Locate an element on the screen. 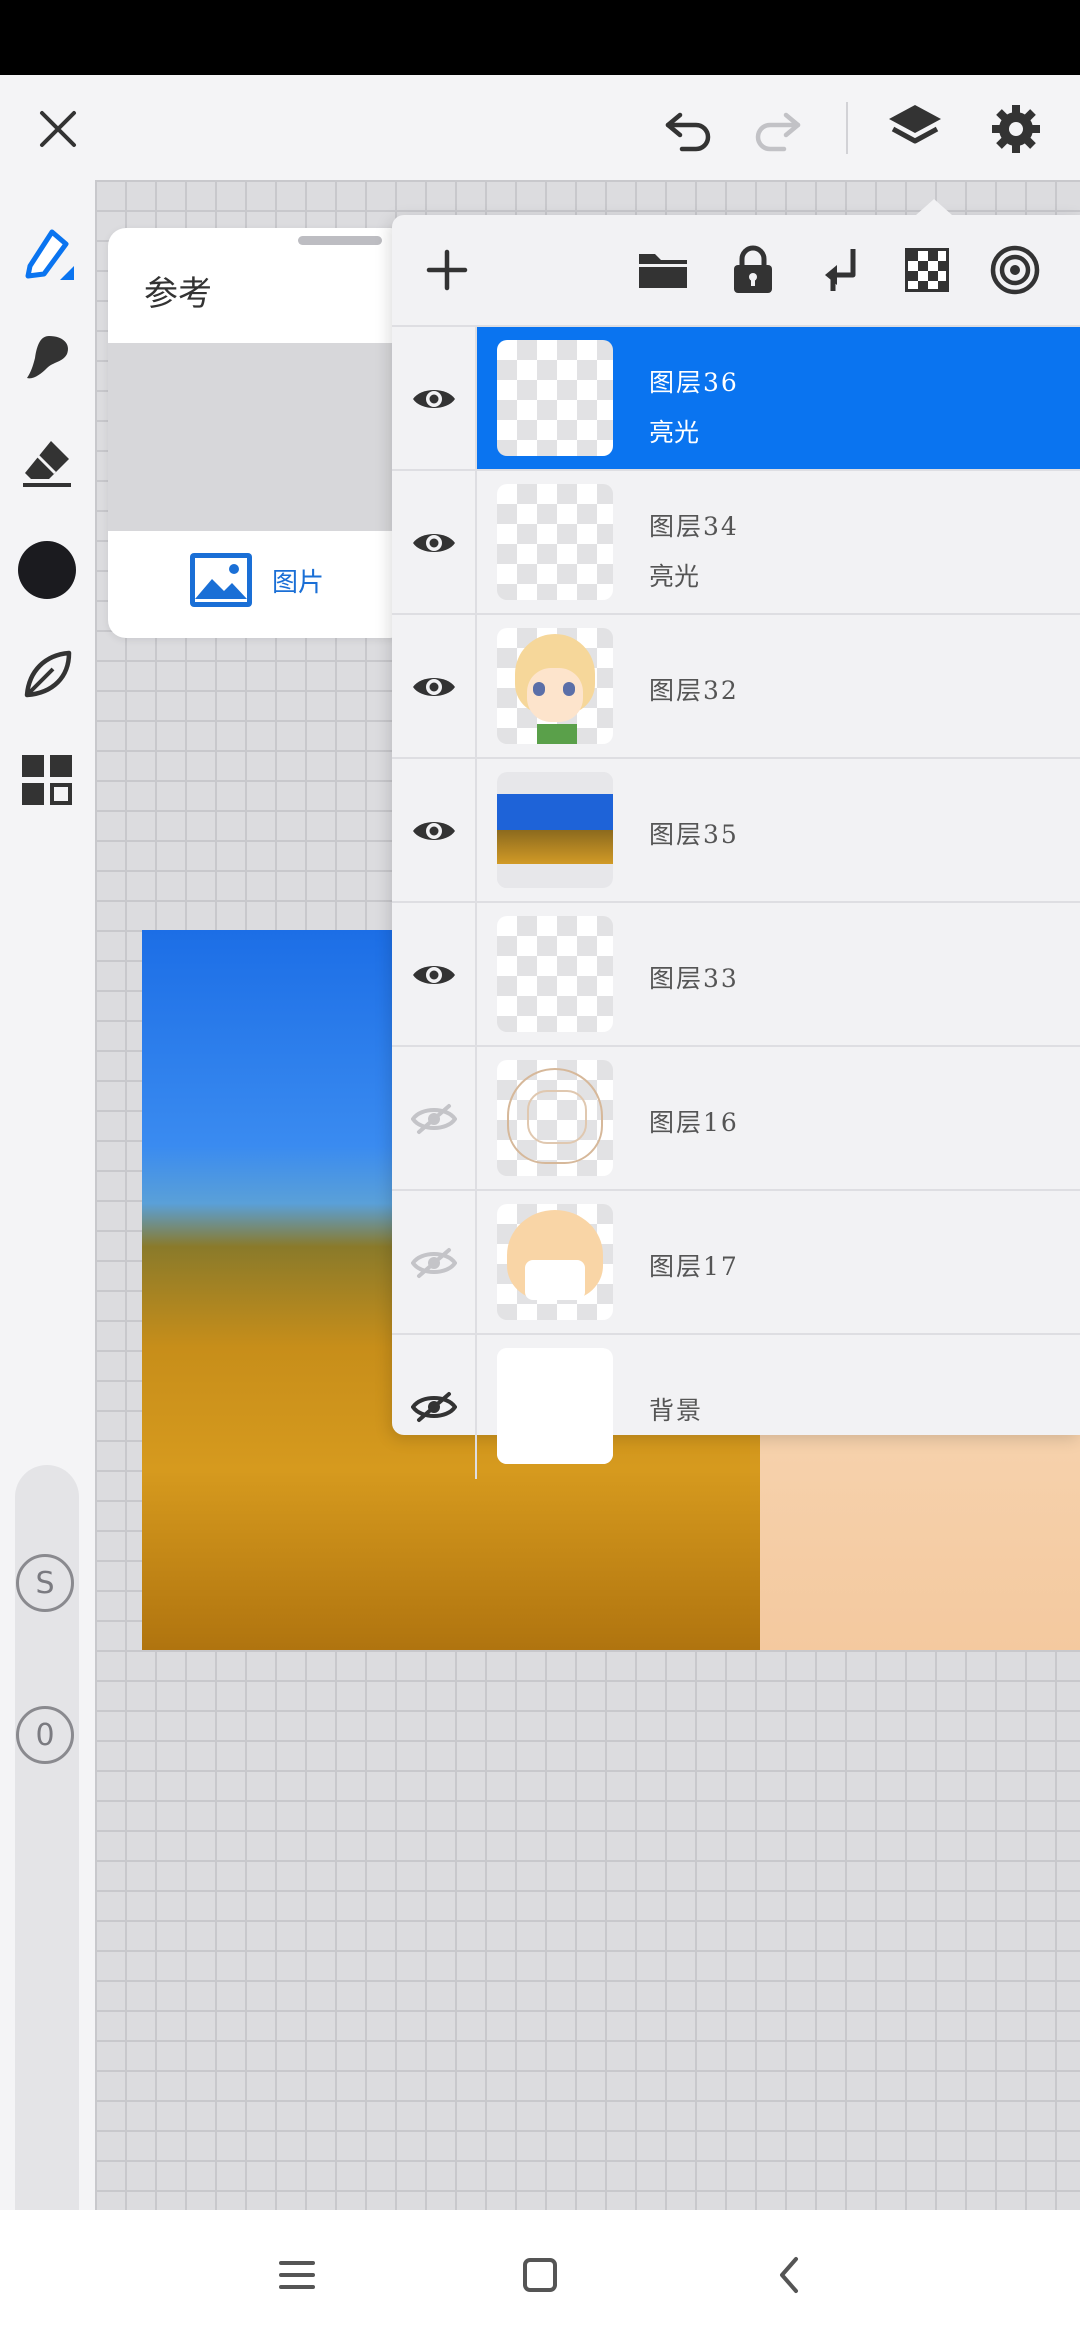 The height and width of the screenshot is (2340, 1080). layer-row: 图层17 is located at coordinates (736, 1262).